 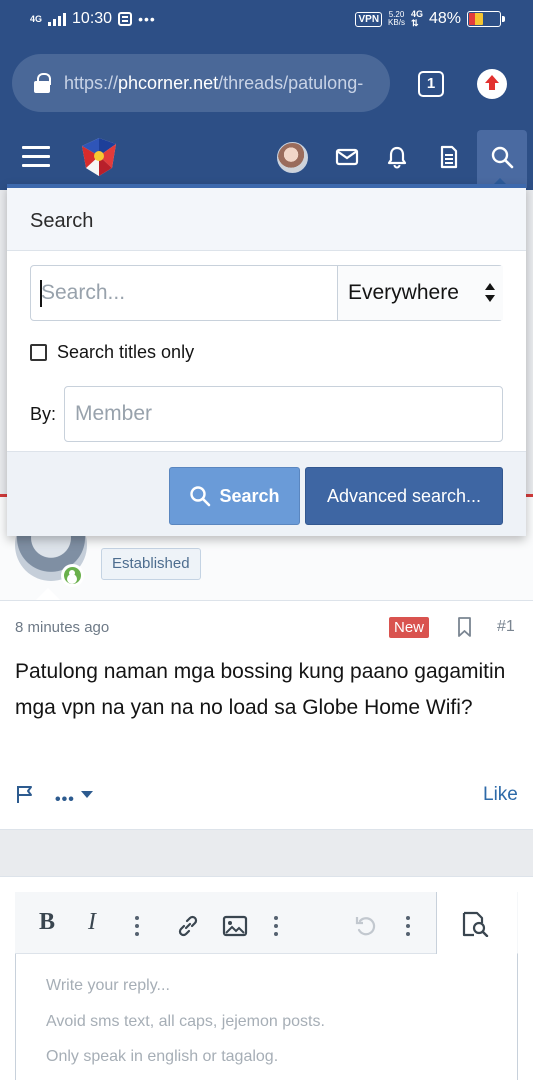 I want to click on chevron-down-icon, so click(x=87, y=794).